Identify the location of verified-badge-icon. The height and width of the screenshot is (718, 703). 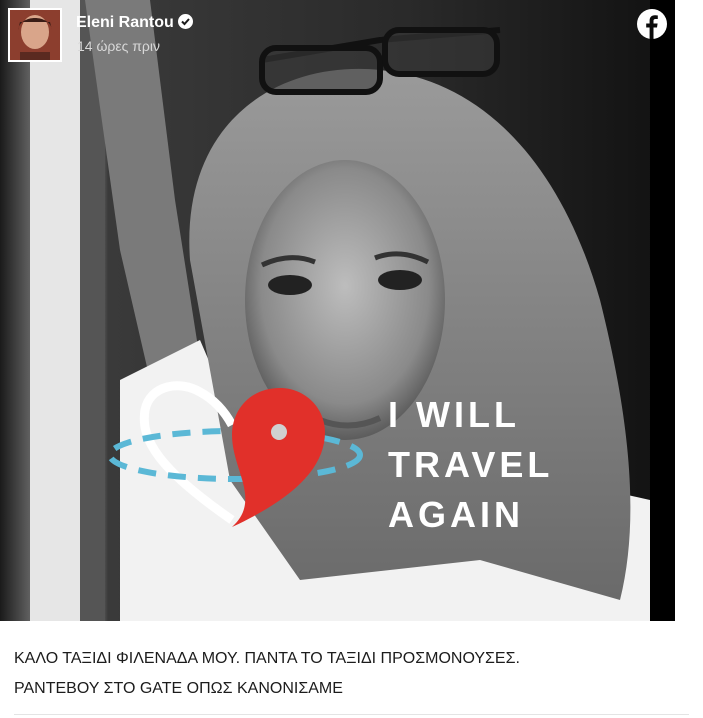
(185, 21).